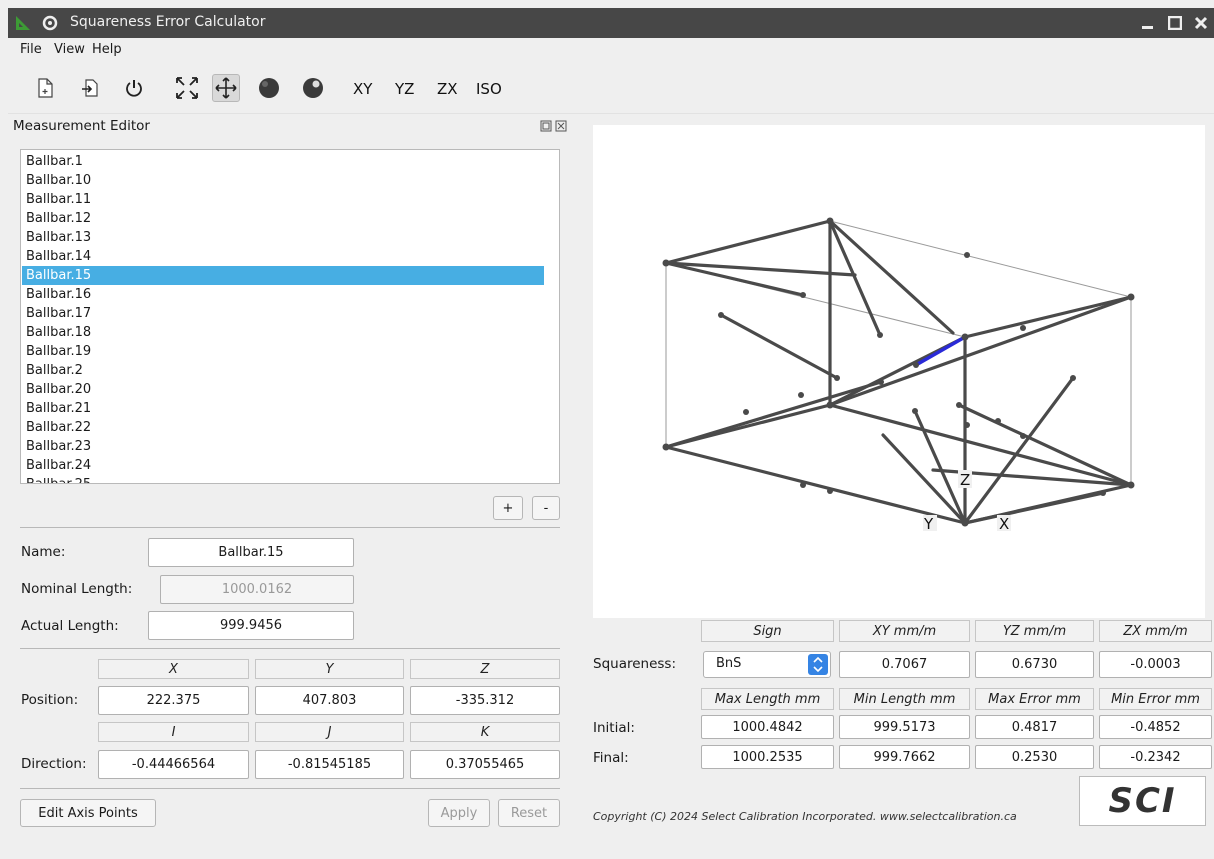 The width and height of the screenshot is (1214, 859). I want to click on list-item: Ballbar.18, so click(283, 332).